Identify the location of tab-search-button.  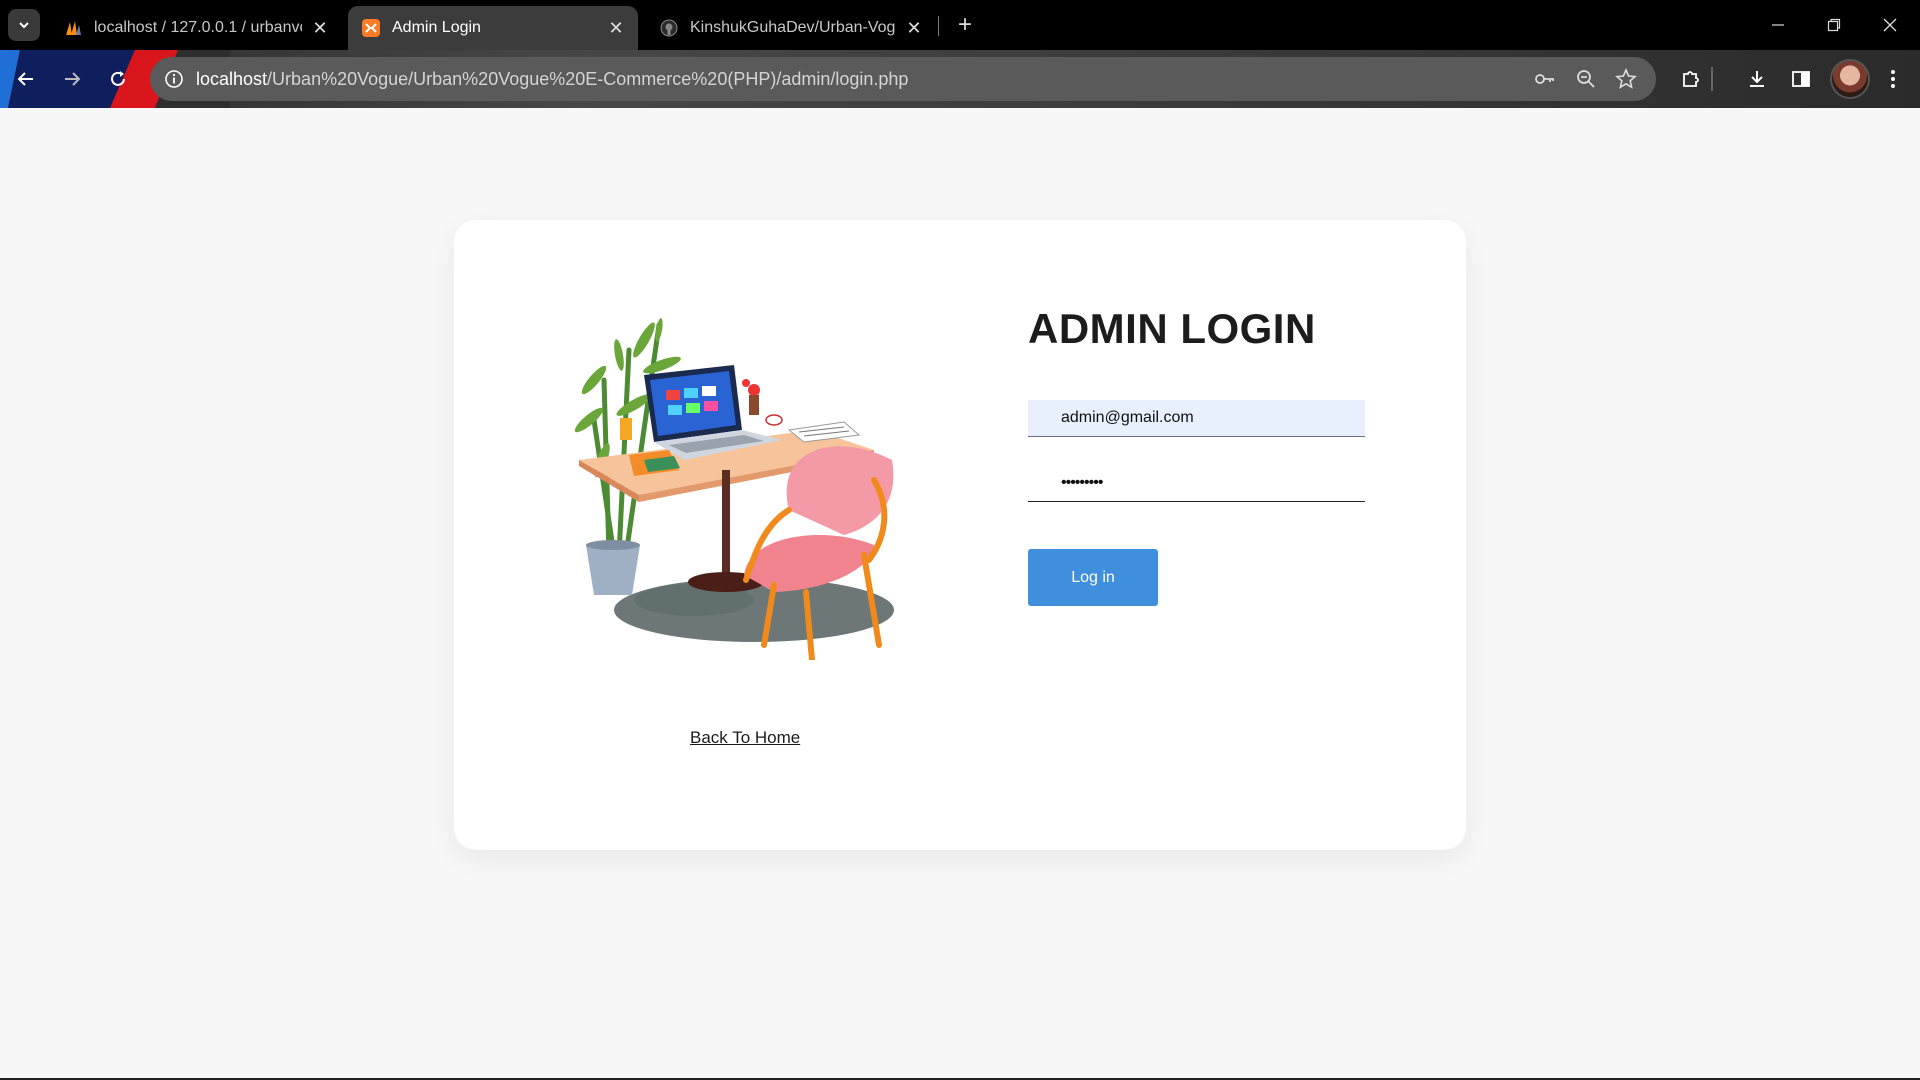
(24, 25).